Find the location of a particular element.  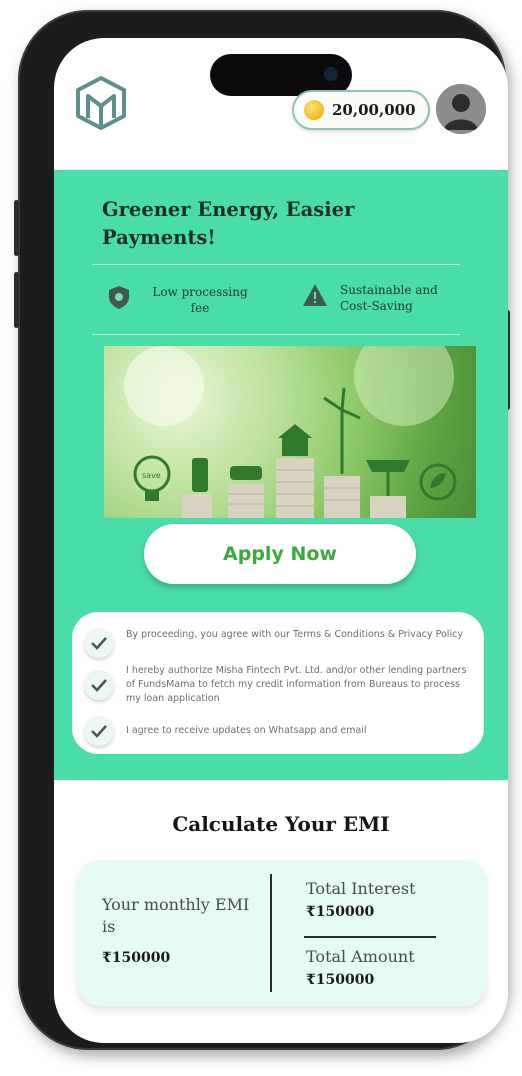

total-interest-value: ₹150000 is located at coordinates (340, 912).